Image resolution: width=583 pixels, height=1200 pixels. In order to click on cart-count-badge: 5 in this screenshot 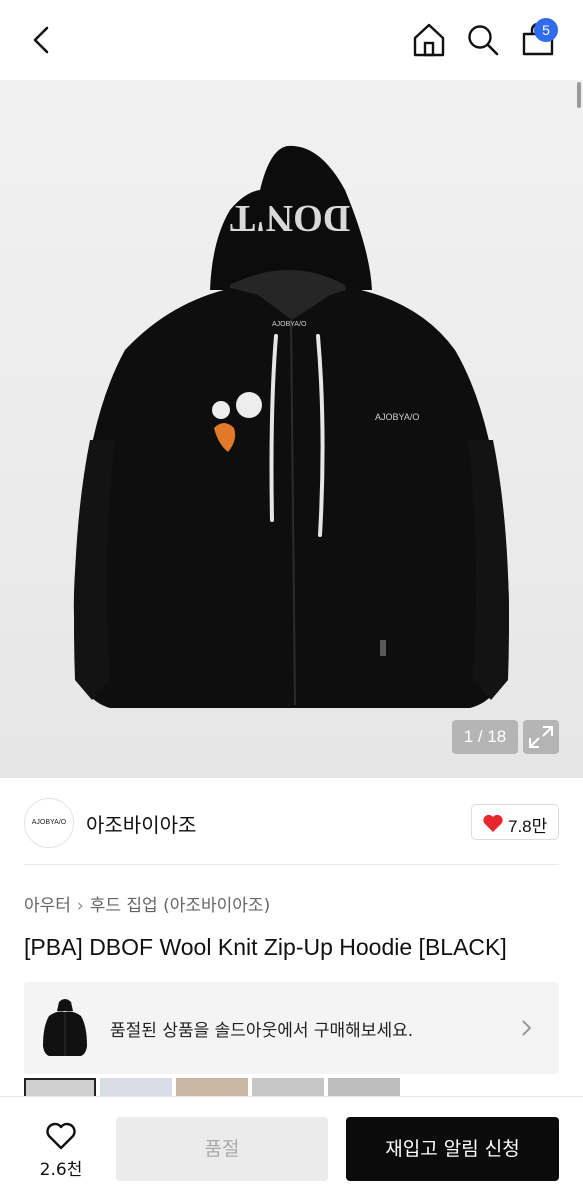, I will do `click(546, 30)`.